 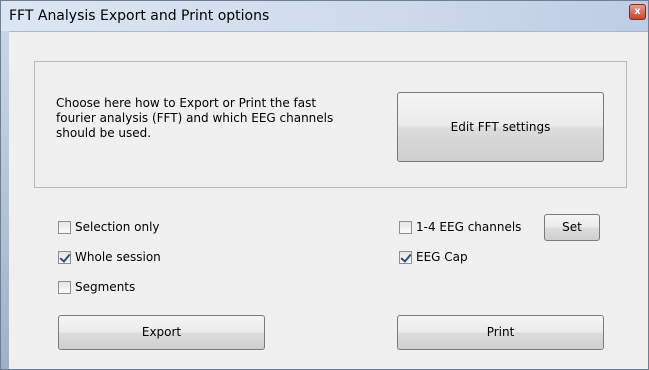 I want to click on close-button: x, so click(x=637, y=12).